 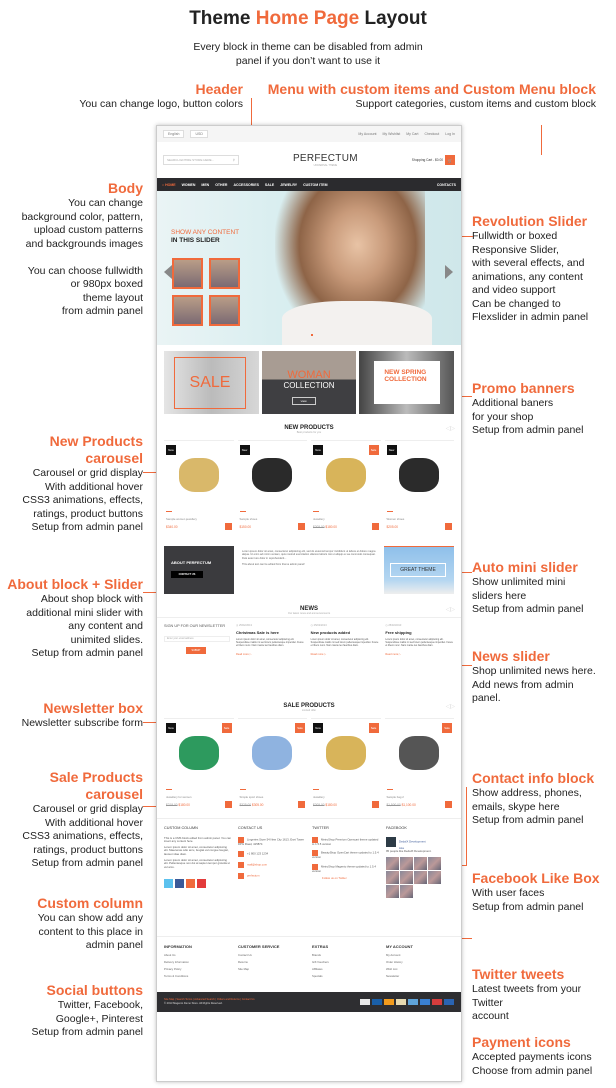 I want to click on currency-select: USD, so click(x=199, y=134).